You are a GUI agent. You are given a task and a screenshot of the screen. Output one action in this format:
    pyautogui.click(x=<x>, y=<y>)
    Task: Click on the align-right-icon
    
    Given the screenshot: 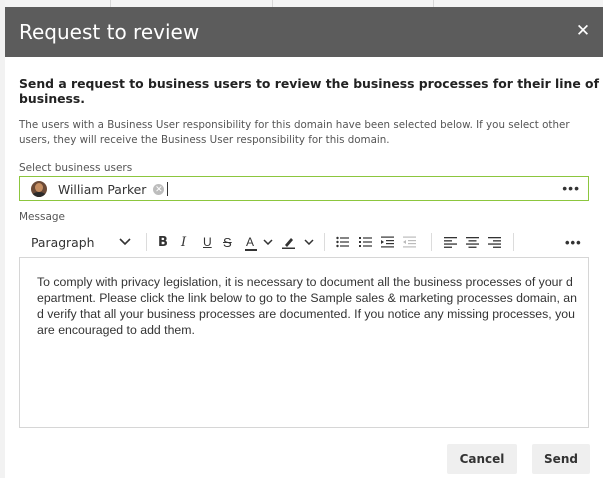 What is the action you would take?
    pyautogui.click(x=494, y=242)
    